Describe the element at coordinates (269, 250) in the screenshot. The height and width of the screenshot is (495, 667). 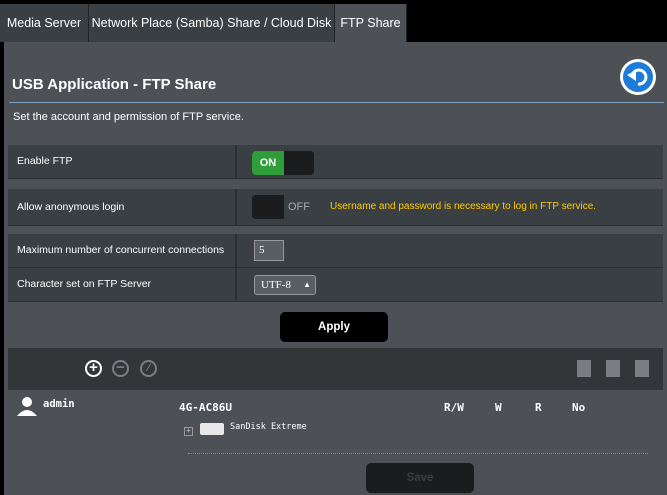
I see `max-connections-input: 5` at that location.